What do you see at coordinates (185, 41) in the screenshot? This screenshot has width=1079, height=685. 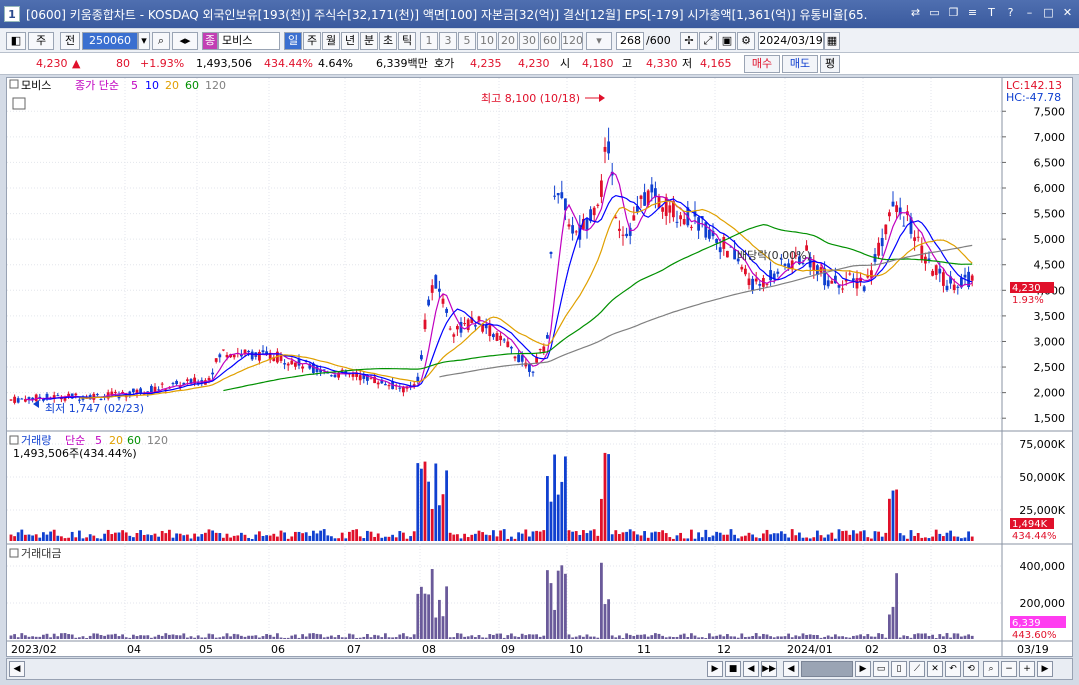 I see `speaker-icon: ◂▸` at bounding box center [185, 41].